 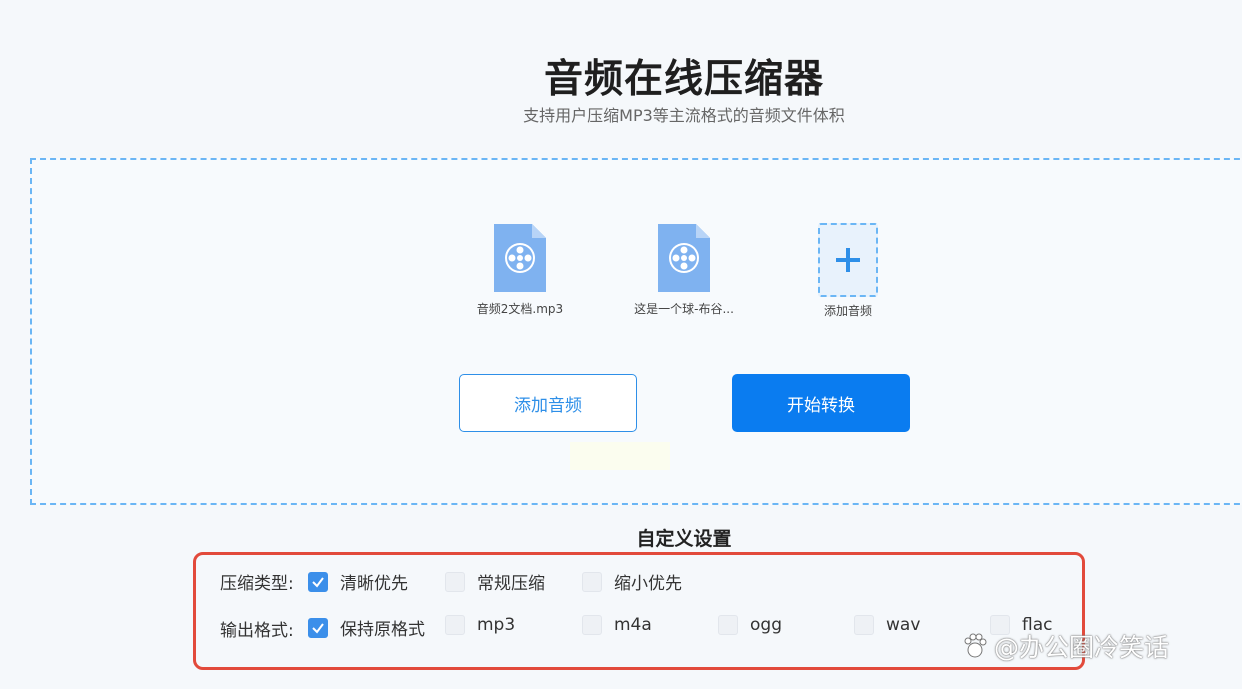 I want to click on file-name: 音频2文档.mp3, so click(x=520, y=309).